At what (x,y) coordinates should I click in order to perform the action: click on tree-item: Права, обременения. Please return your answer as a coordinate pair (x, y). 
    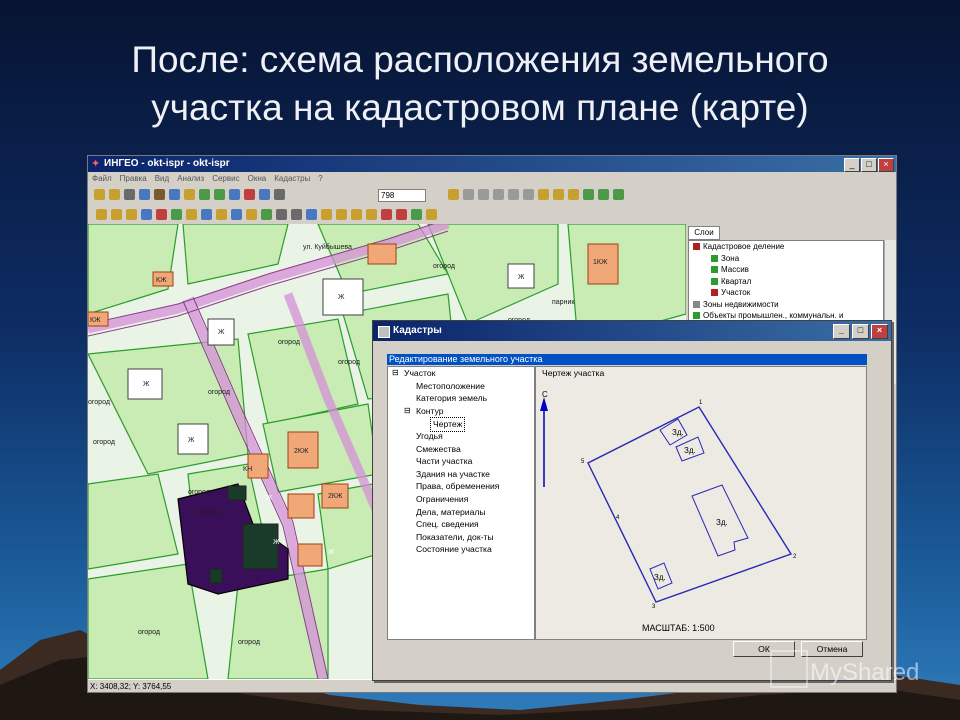
    Looking at the image, I should click on (461, 486).